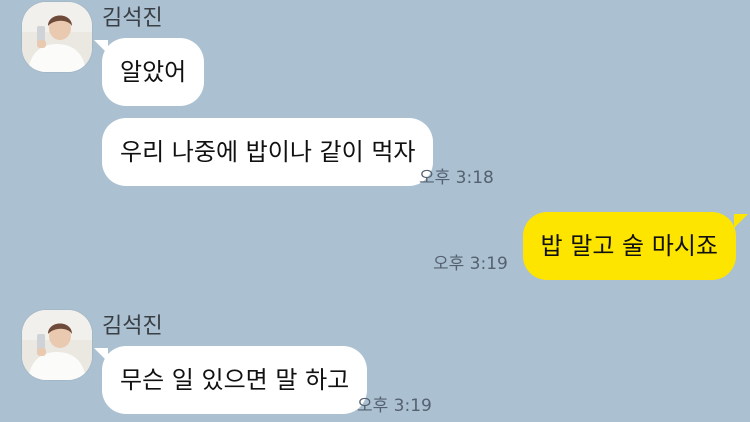 Image resolution: width=750 pixels, height=422 pixels. What do you see at coordinates (153, 72) in the screenshot?
I see `message-bubble-incoming: 알았어` at bounding box center [153, 72].